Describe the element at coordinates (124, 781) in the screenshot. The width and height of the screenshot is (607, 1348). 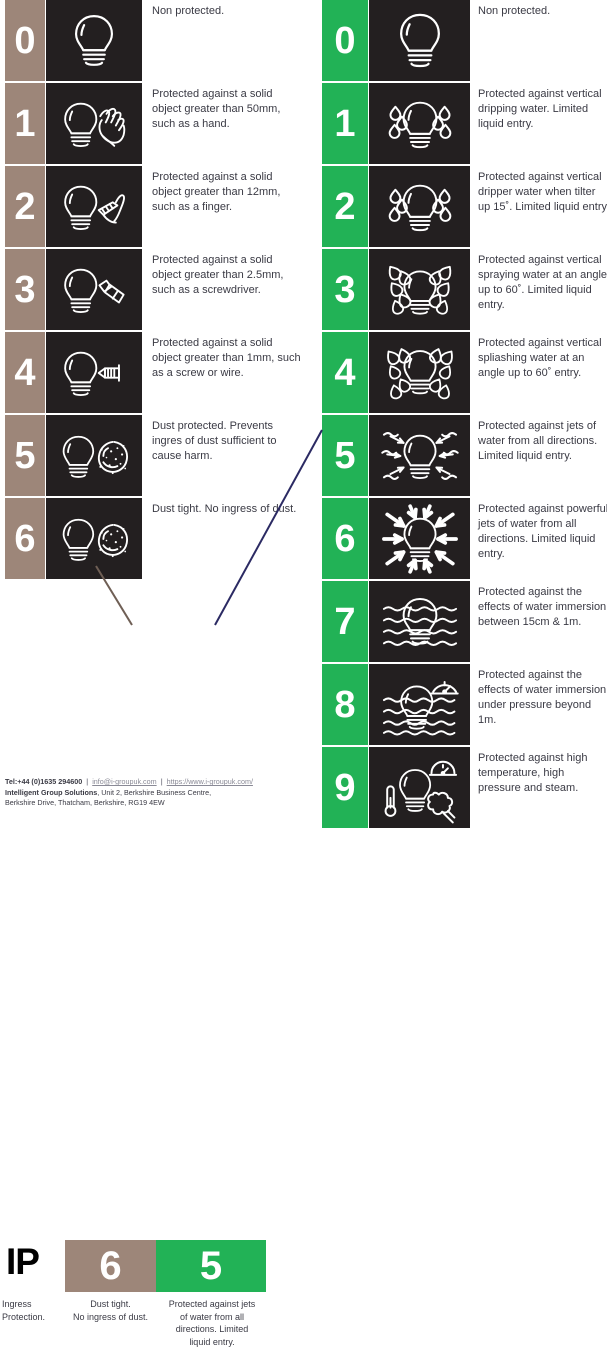
I see `footer-email-link: info@i-groupuk.com` at that location.